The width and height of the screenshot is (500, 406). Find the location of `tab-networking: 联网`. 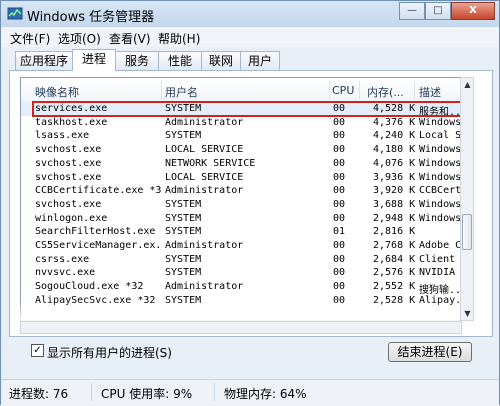

tab-networking: 联网 is located at coordinates (221, 60).